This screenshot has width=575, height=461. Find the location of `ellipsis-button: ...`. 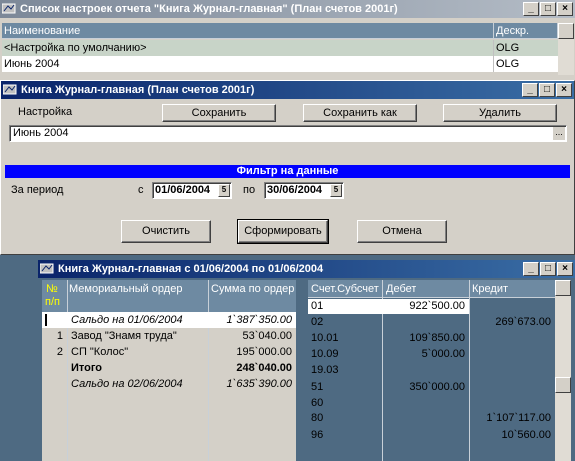

ellipsis-button: ... is located at coordinates (559, 133).